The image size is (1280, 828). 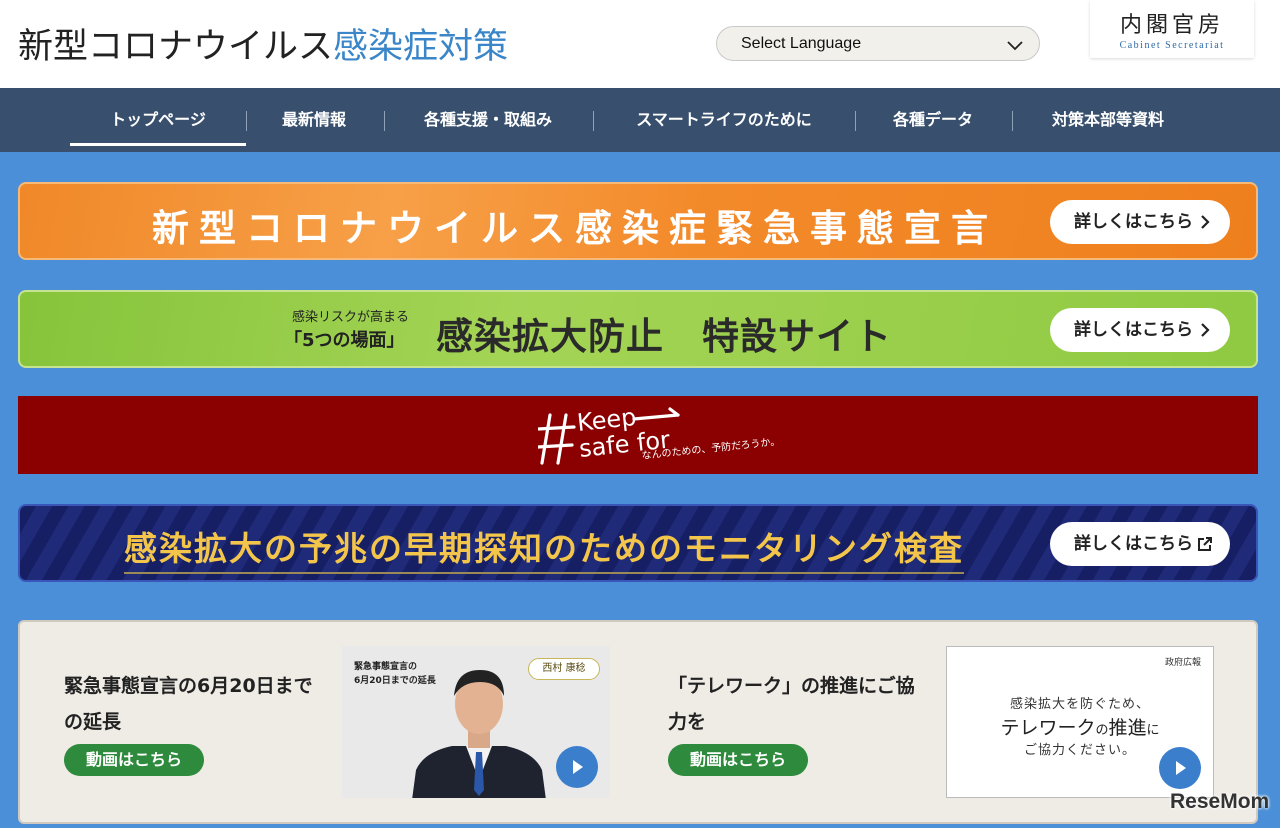 What do you see at coordinates (1127, 728) in the screenshot?
I see `thumbnail-text-segment: 推進` at bounding box center [1127, 728].